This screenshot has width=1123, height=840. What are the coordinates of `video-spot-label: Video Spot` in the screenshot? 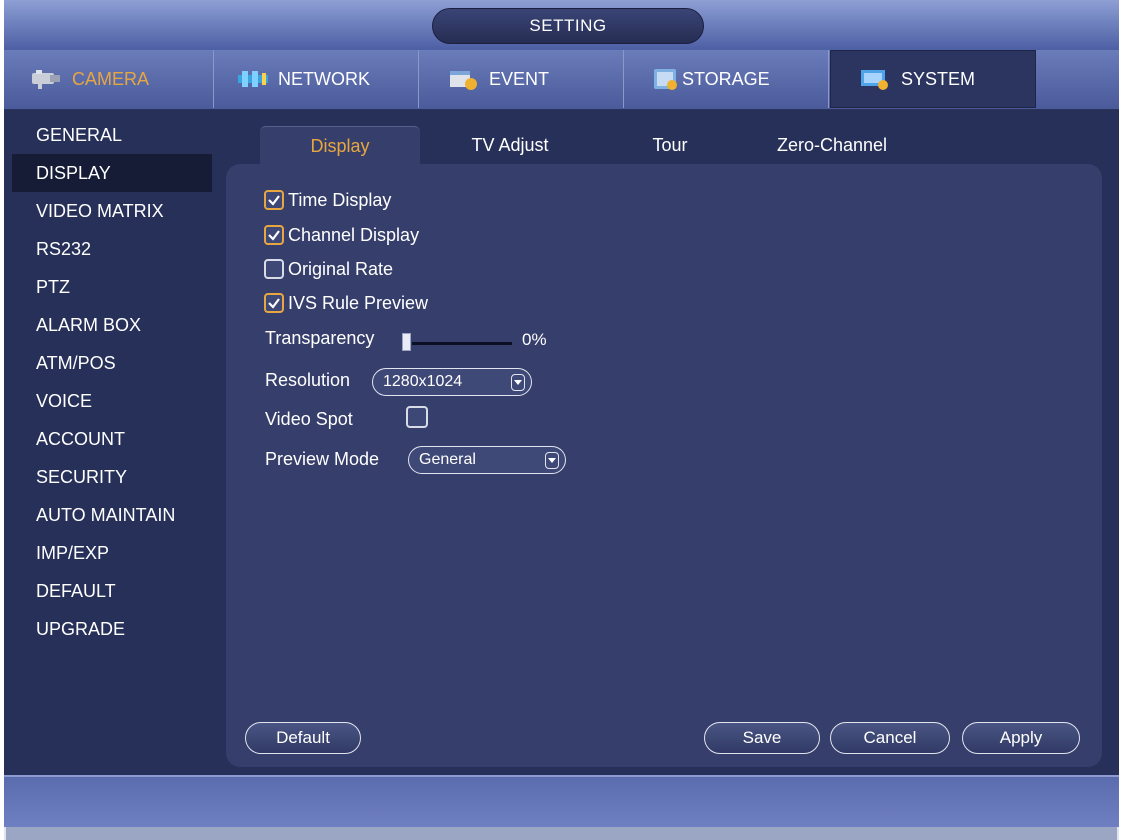 It's located at (309, 419).